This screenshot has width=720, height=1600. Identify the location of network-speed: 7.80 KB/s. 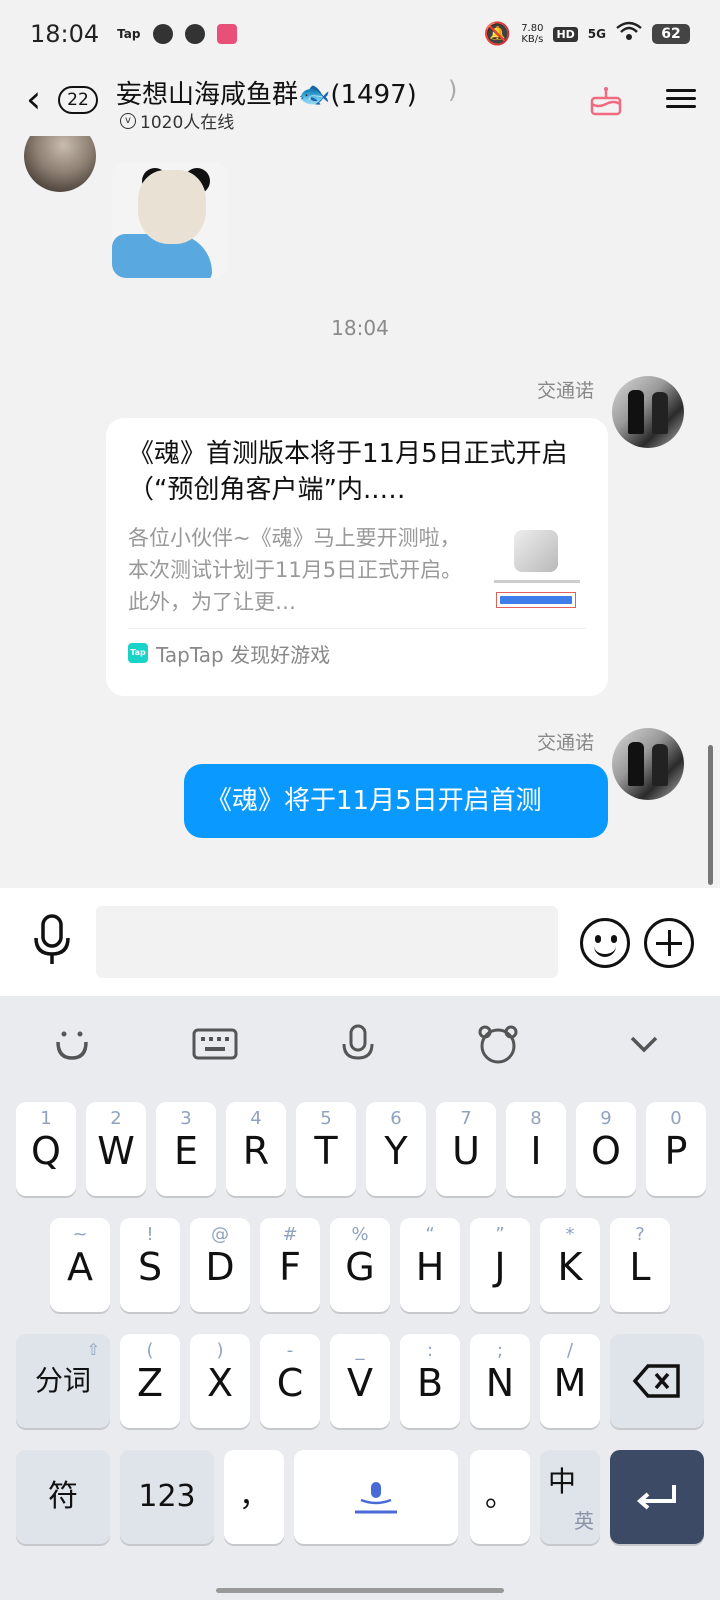
(532, 34).